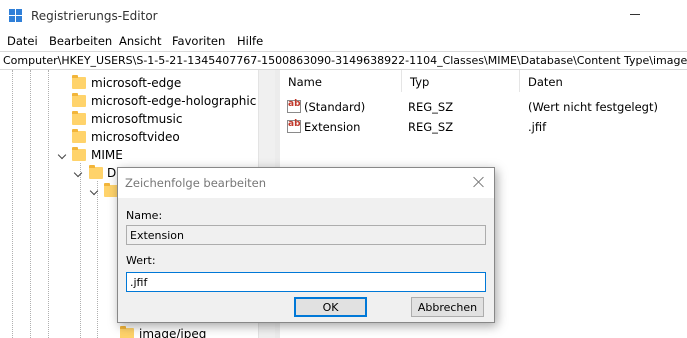 This screenshot has height=338, width=687. I want to click on value-label: Wert:, so click(141, 260).